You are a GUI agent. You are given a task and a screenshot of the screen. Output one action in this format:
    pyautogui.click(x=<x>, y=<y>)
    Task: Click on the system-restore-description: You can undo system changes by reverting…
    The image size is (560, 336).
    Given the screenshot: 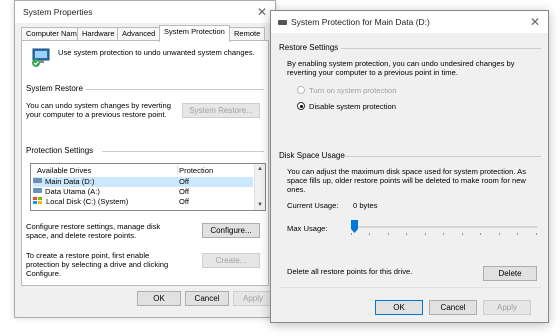 What is the action you would take?
    pyautogui.click(x=98, y=110)
    